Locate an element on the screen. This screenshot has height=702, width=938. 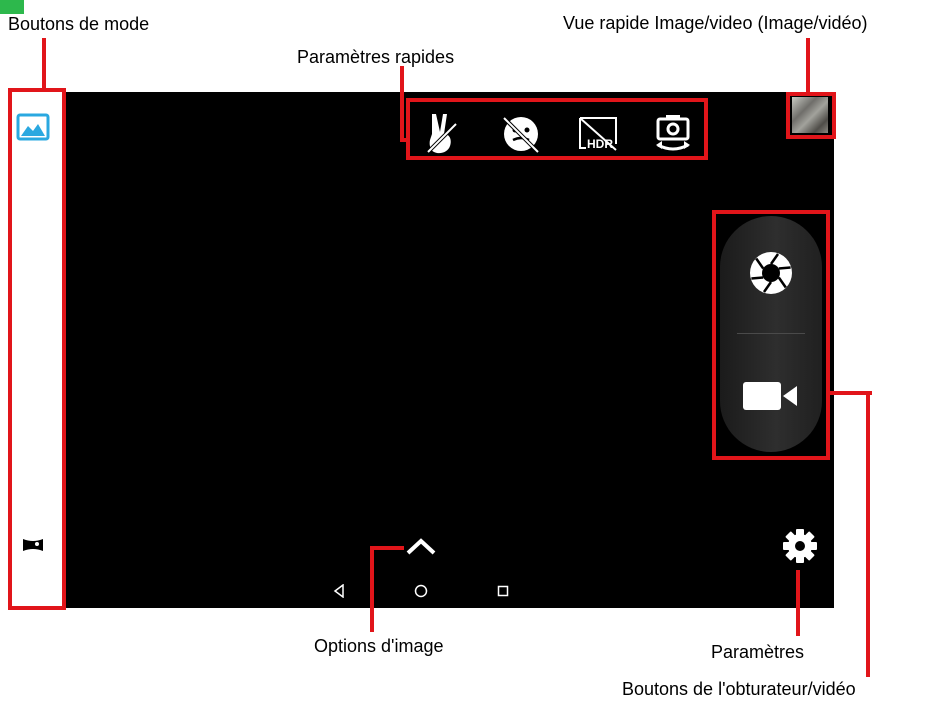
green-corner-decoration is located at coordinates (12, 7).